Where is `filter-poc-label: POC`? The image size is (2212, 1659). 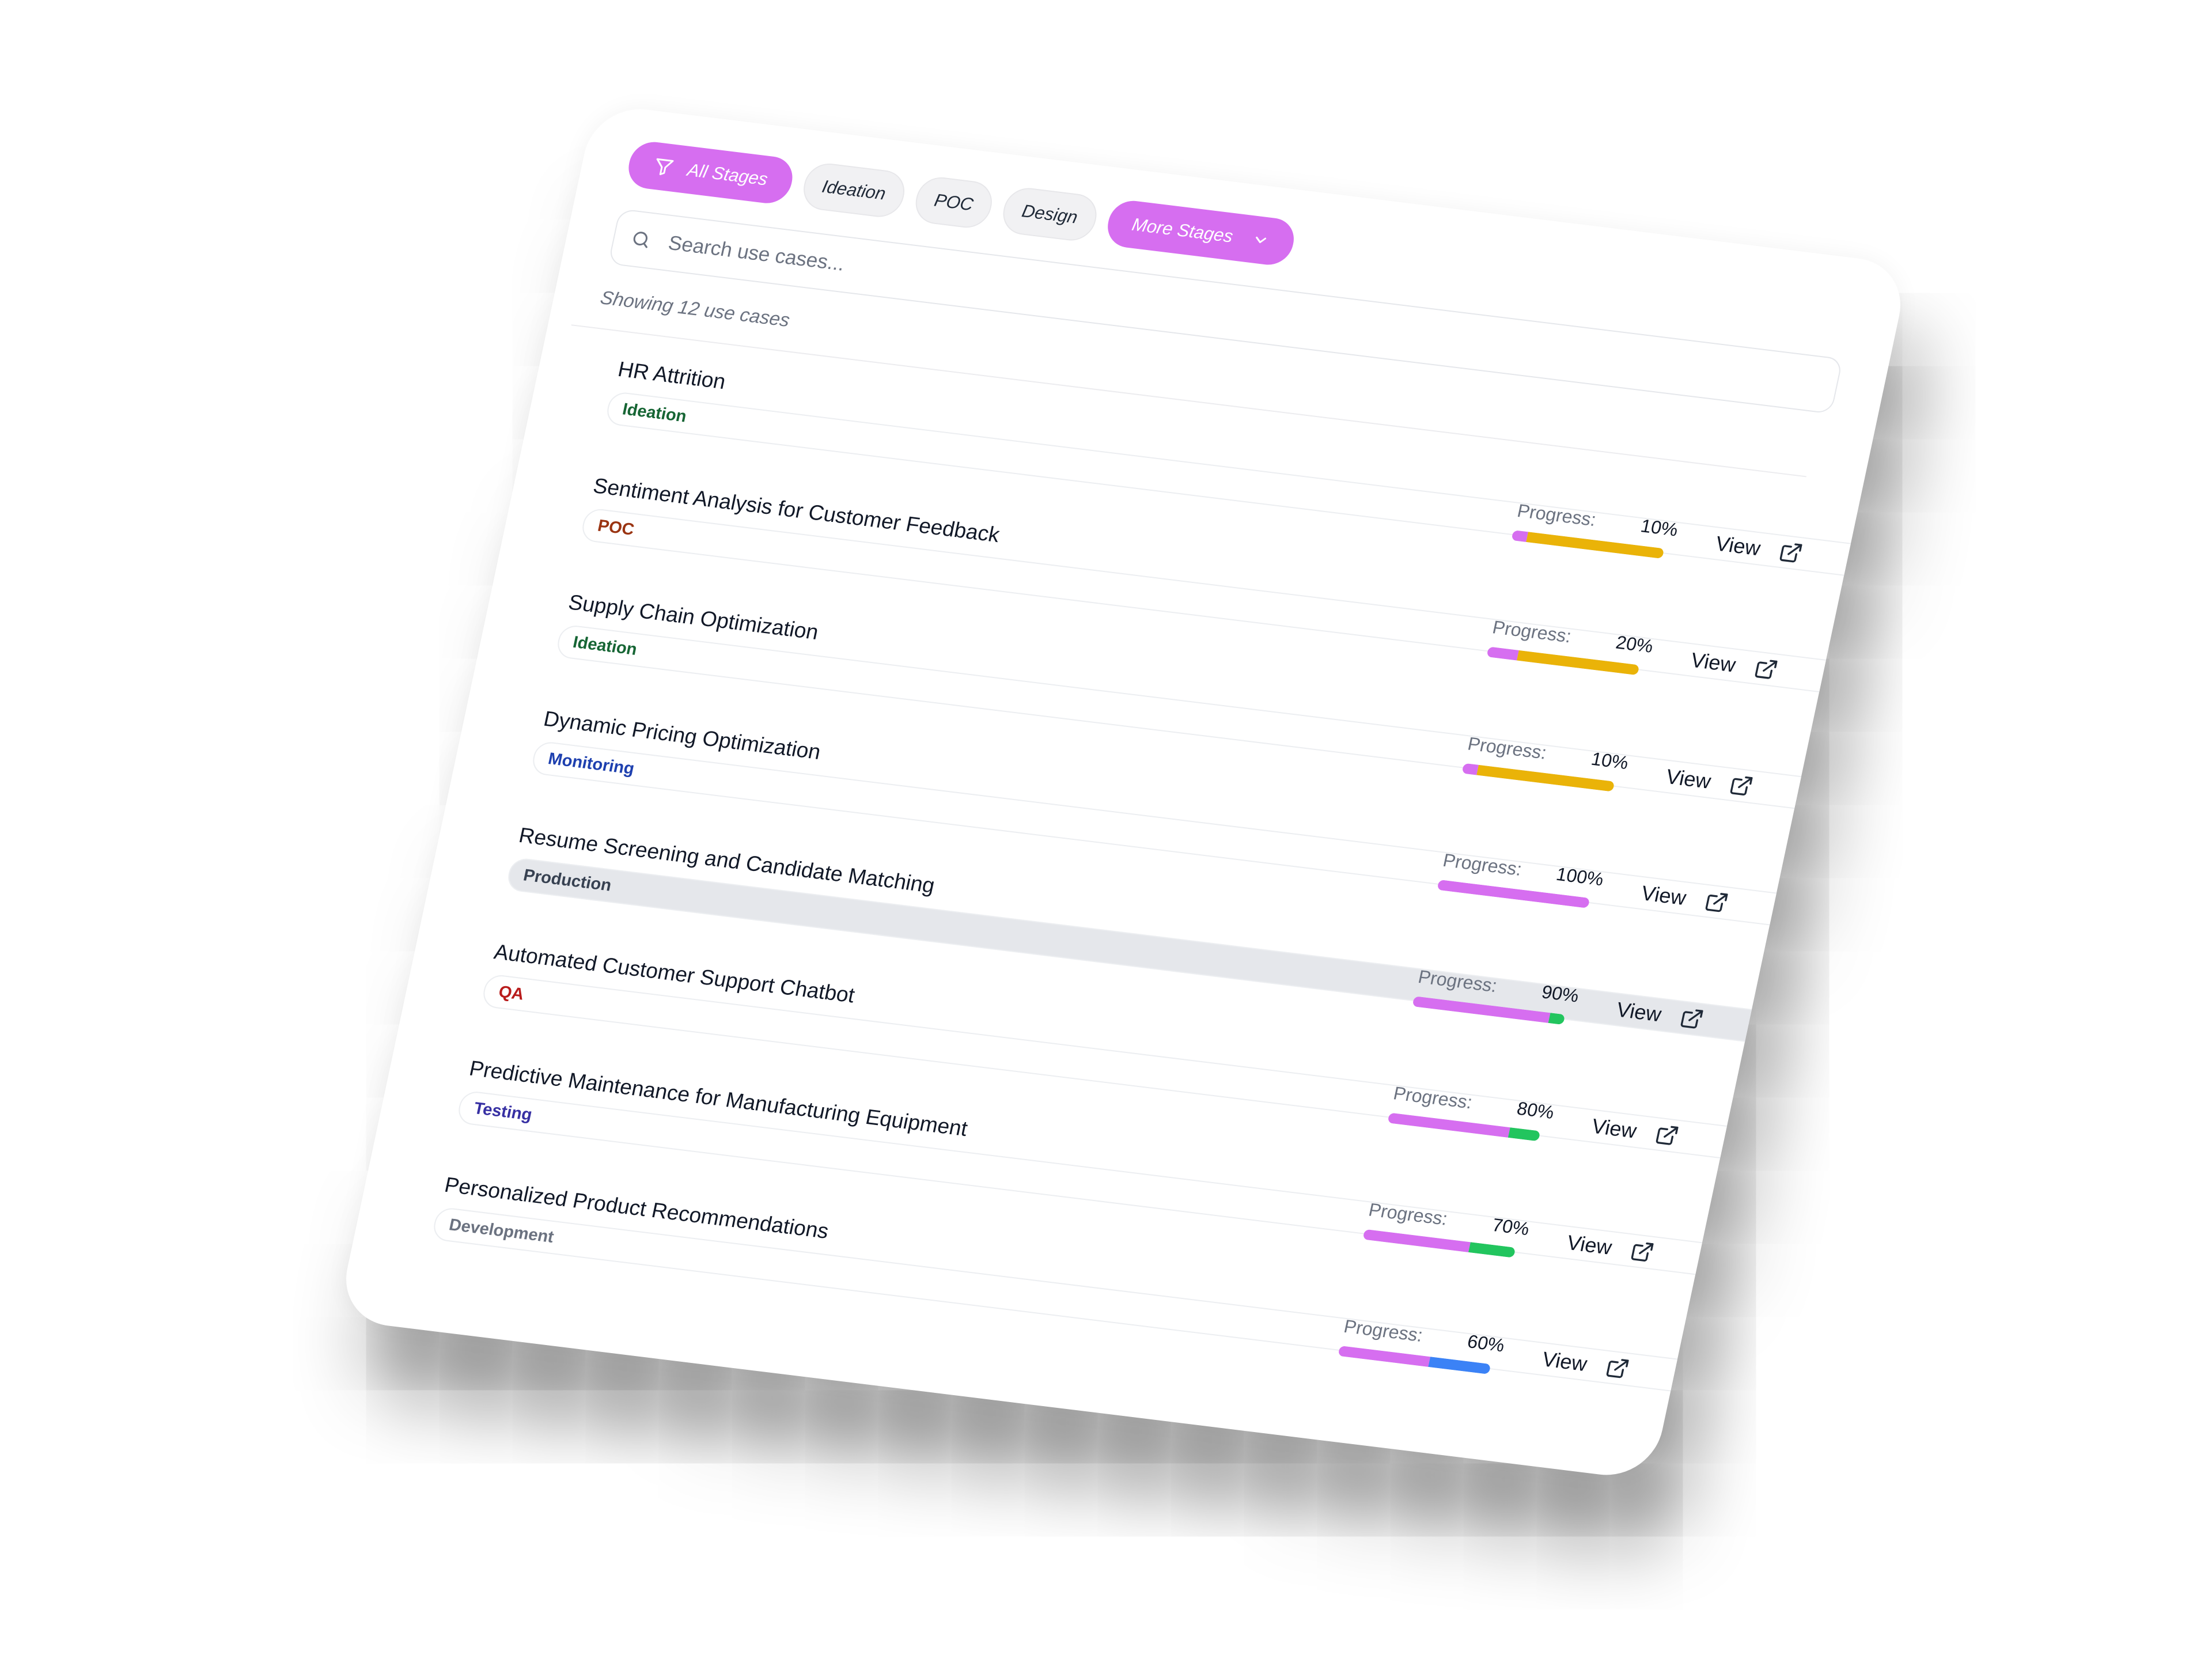
filter-poc-label: POC is located at coordinates (953, 202).